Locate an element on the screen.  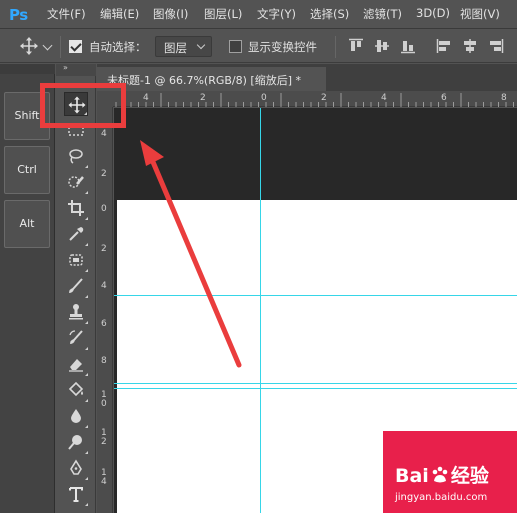
watermark-logo: Bai 经验 is located at coordinates (442, 474).